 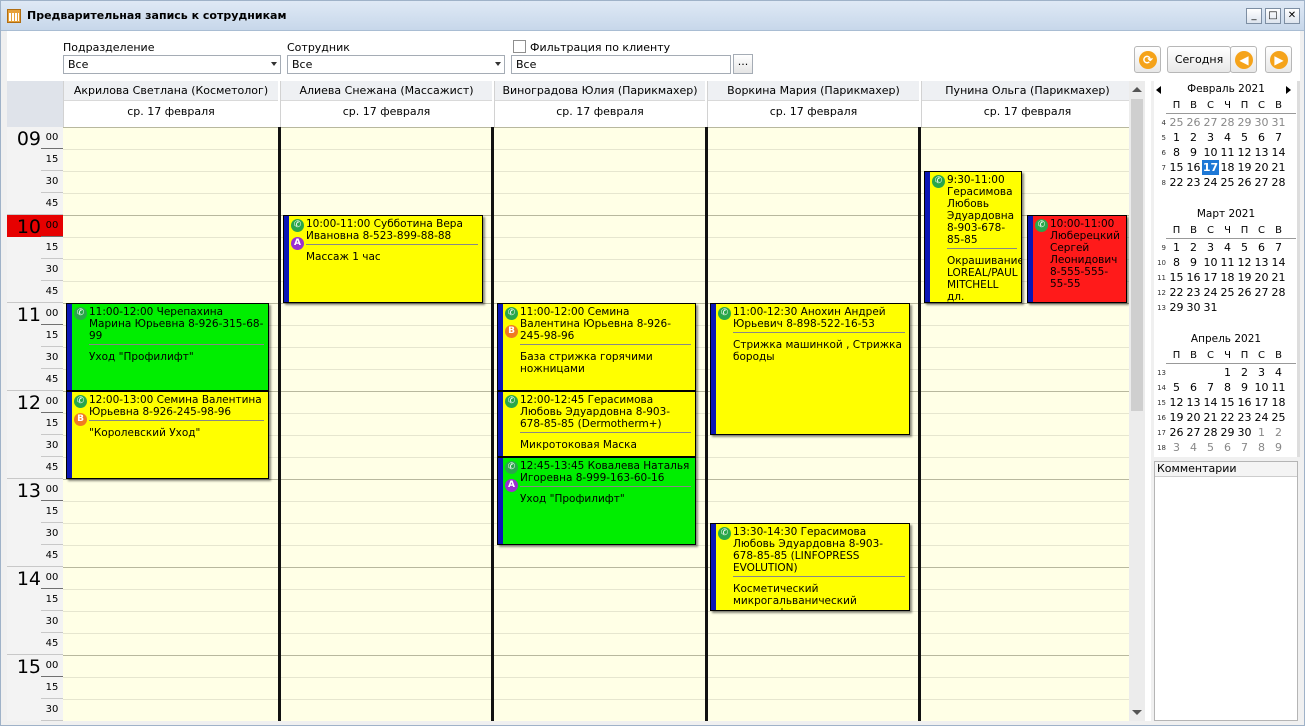 I want to click on today-button: Сегодня, so click(x=1199, y=59).